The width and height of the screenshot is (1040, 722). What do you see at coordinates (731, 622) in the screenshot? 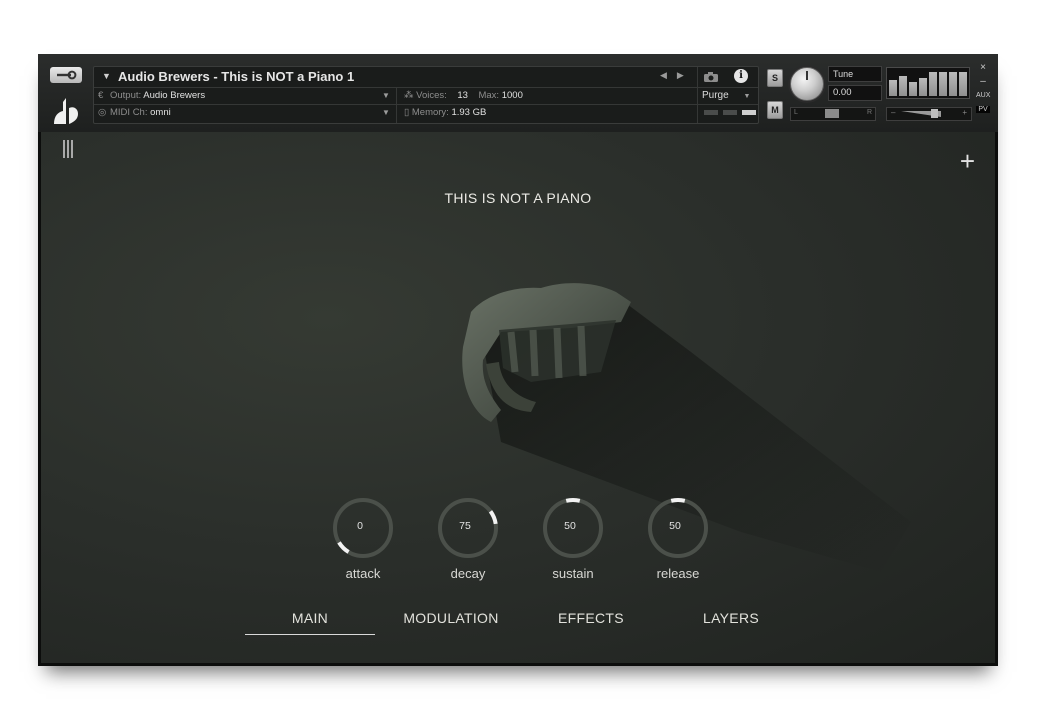
I see `tab-layers: LAYERS` at bounding box center [731, 622].